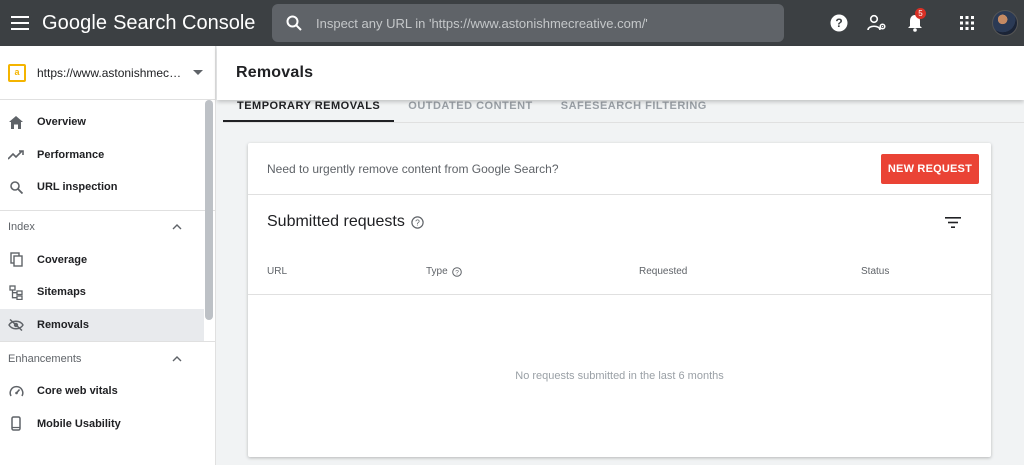 This screenshot has height=465, width=1024. I want to click on help-button: ?, so click(839, 23).